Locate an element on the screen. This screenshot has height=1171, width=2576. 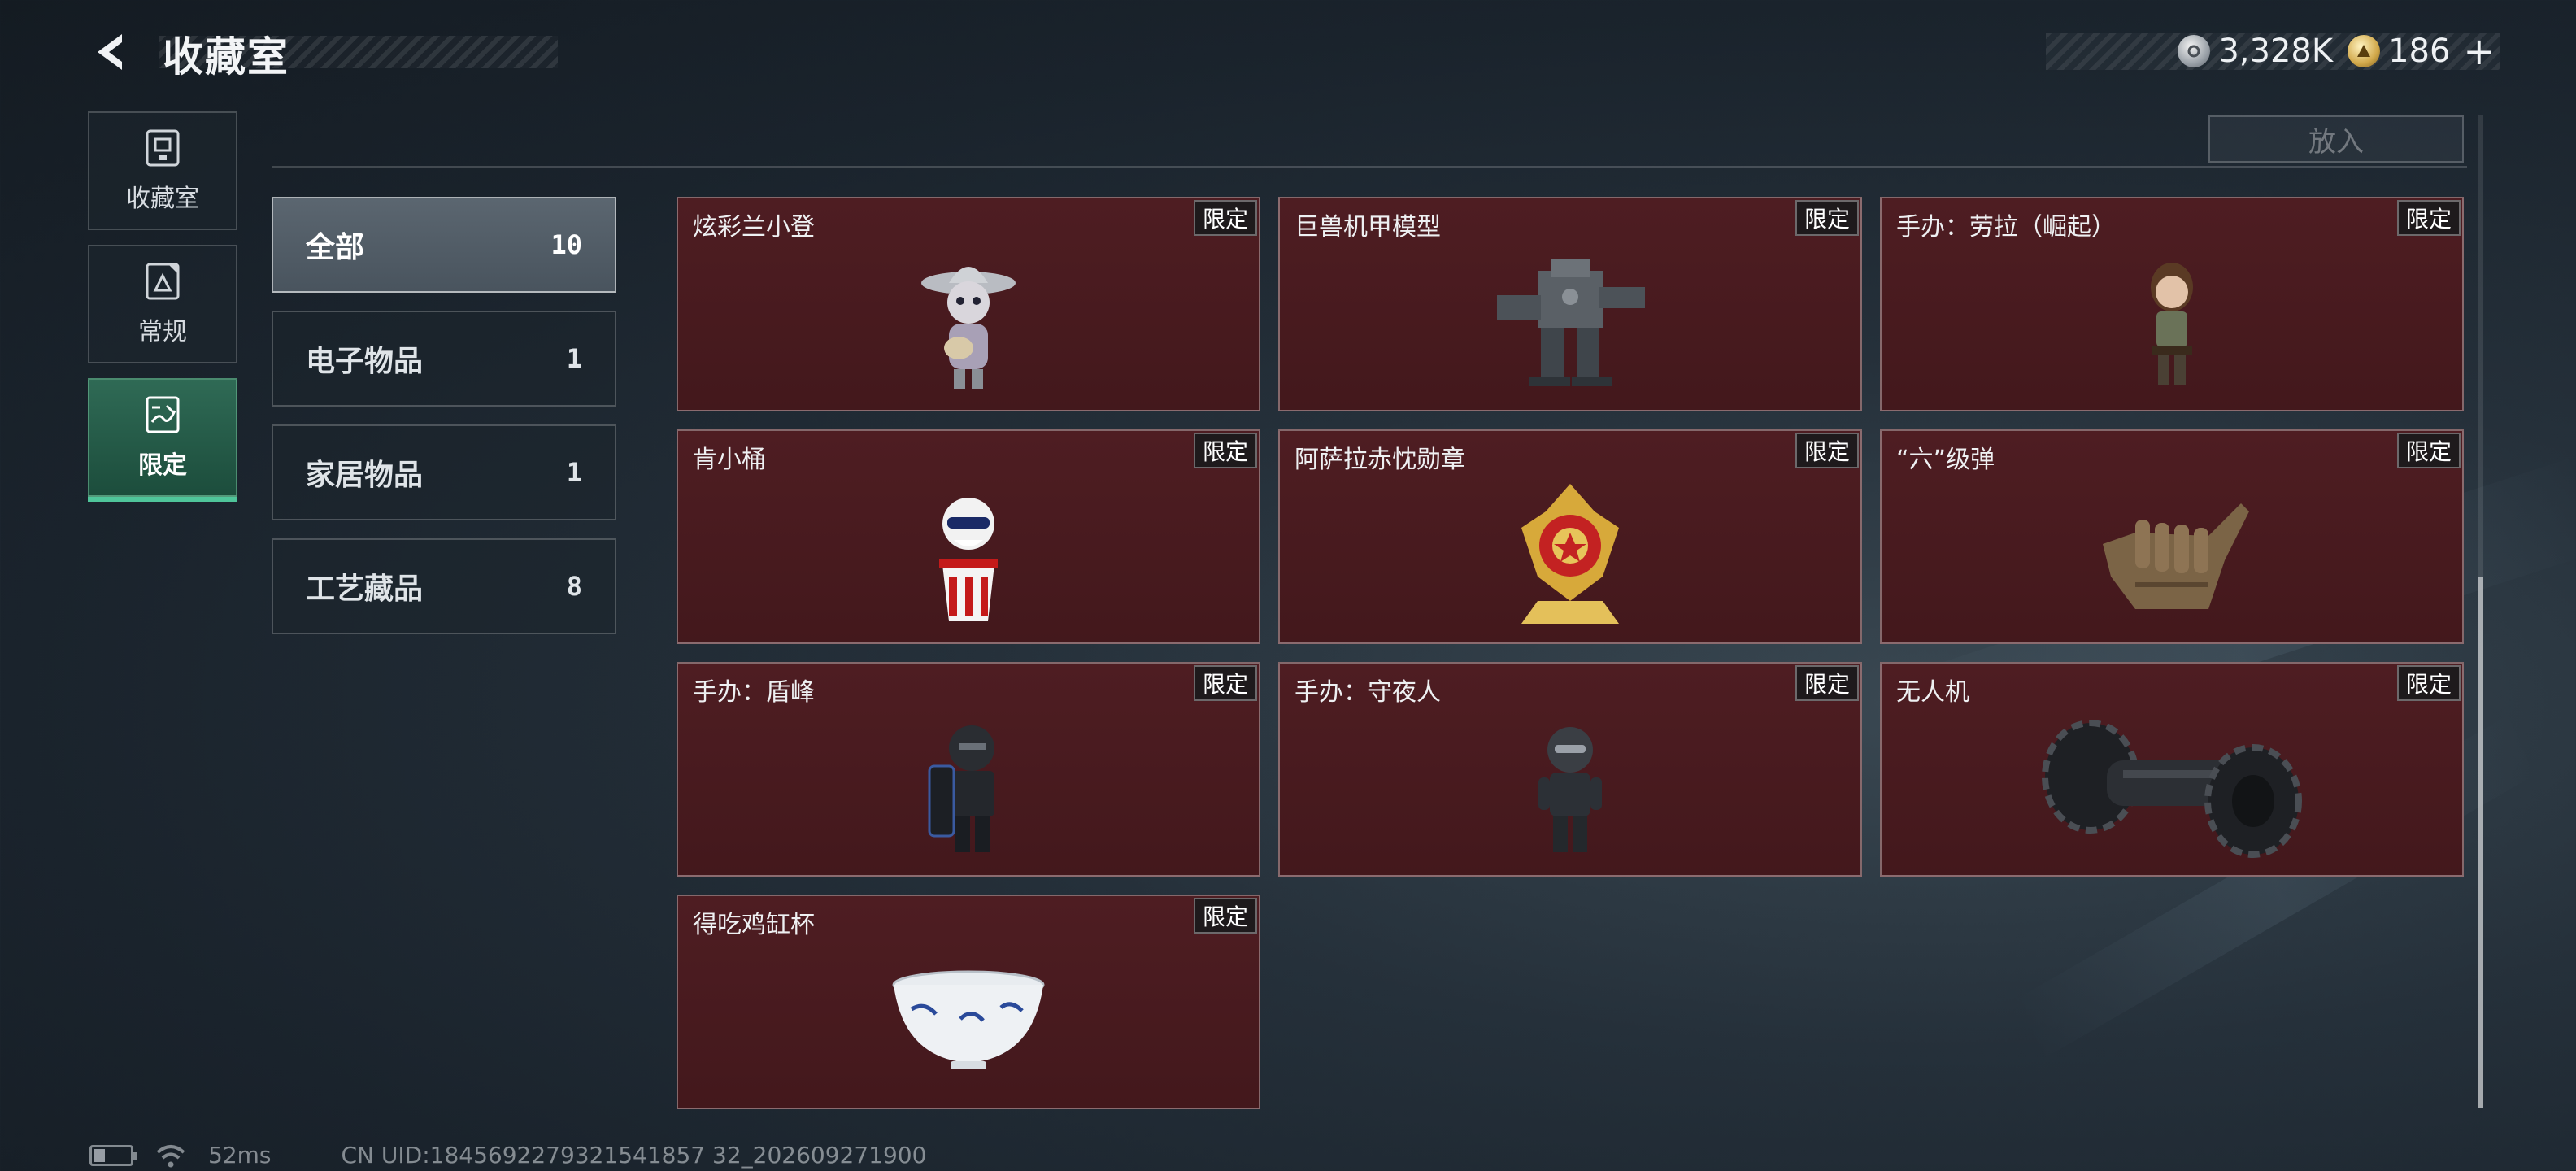
mech-model-icon is located at coordinates (1570, 323).